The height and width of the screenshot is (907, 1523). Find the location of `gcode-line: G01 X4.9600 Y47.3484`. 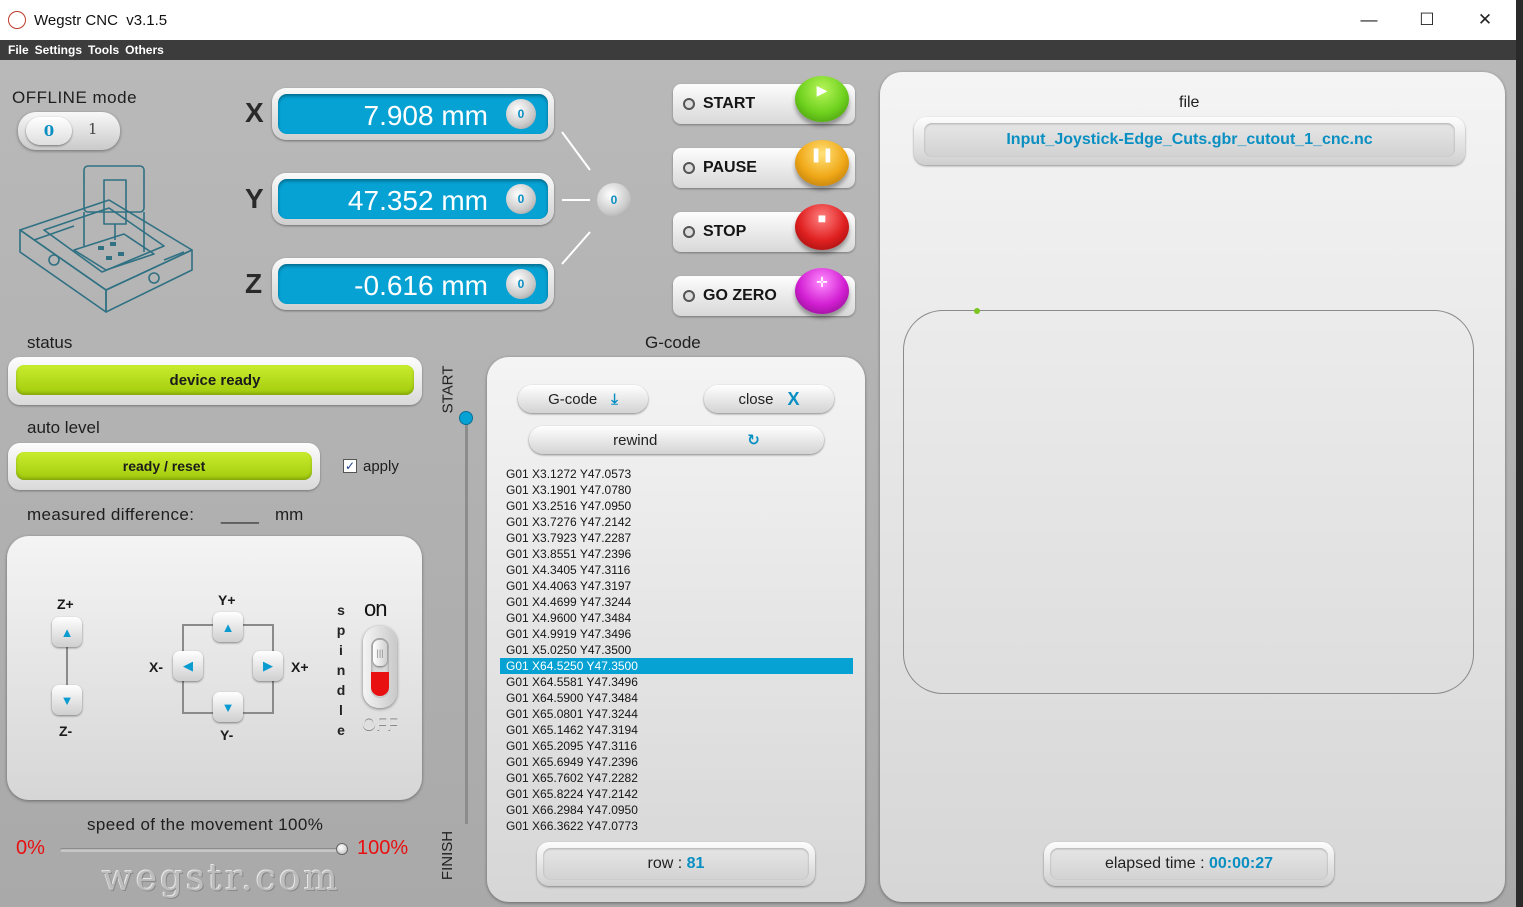

gcode-line: G01 X4.9600 Y47.3484 is located at coordinates (676, 618).